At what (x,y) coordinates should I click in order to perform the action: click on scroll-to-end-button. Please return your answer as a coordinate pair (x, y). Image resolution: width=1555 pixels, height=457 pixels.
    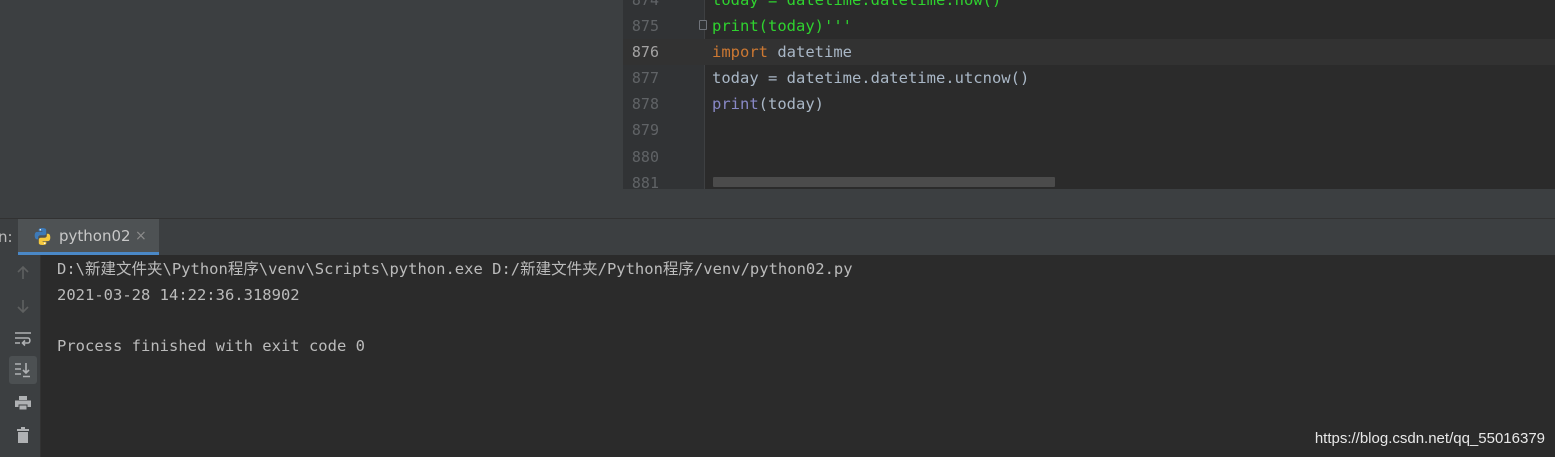
    Looking at the image, I should click on (23, 370).